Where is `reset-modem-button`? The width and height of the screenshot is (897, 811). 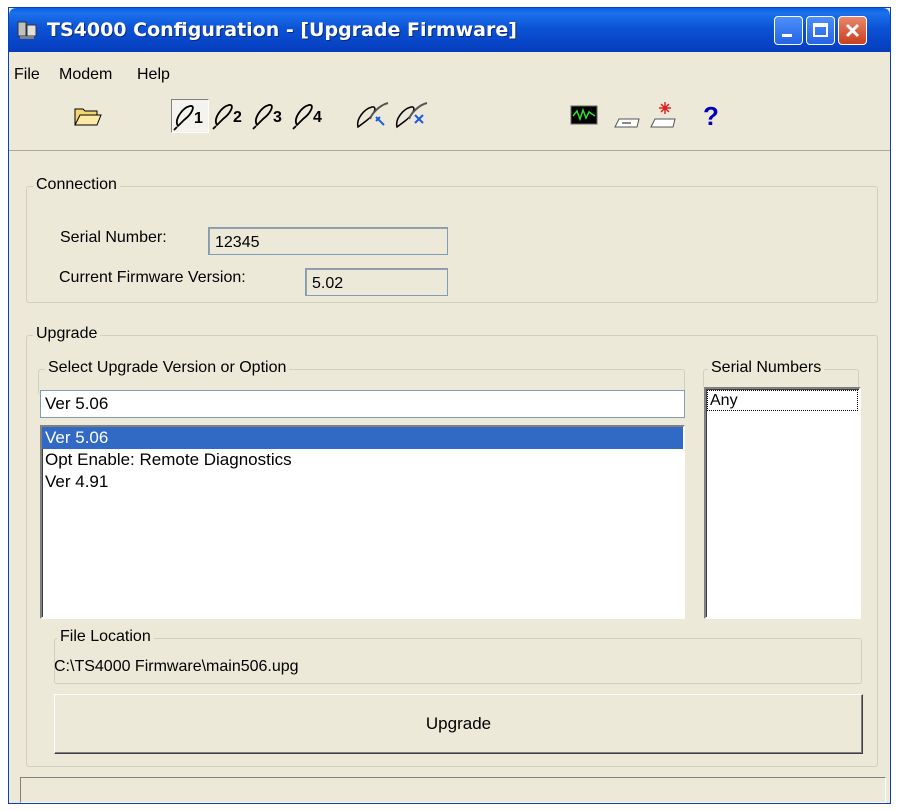 reset-modem-button is located at coordinates (663, 116).